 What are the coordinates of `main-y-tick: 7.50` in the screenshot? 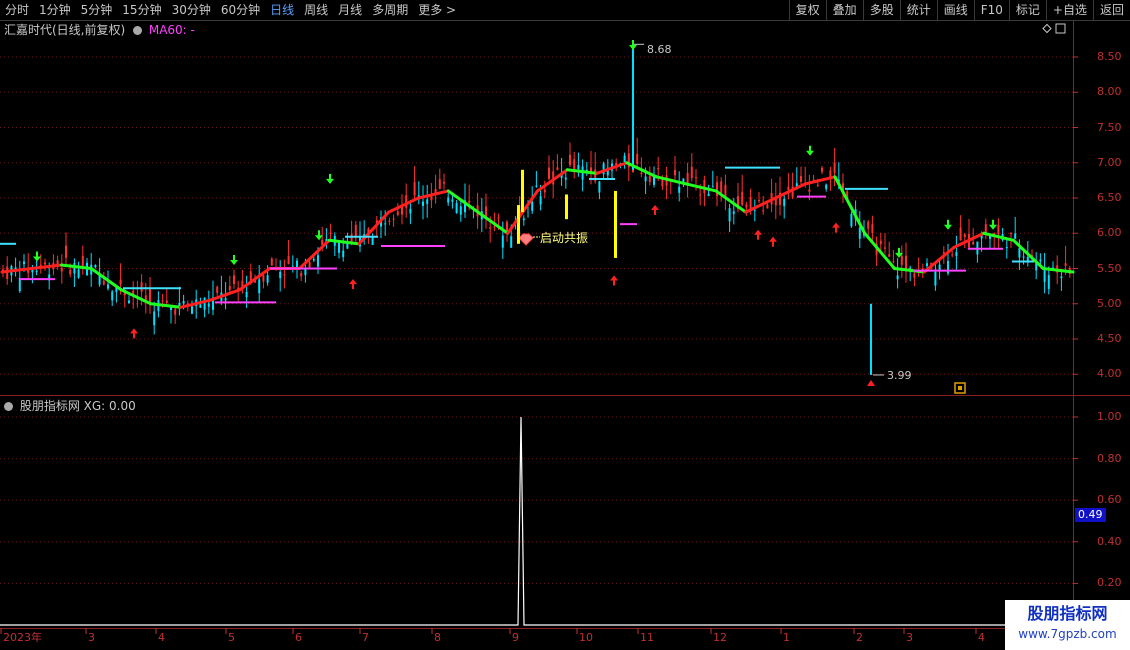 It's located at (1109, 127).